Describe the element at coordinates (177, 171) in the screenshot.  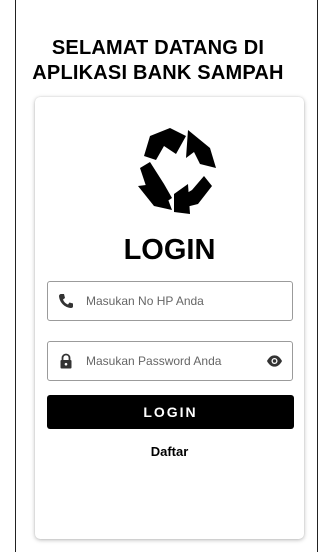
I see `recycle-icon` at that location.